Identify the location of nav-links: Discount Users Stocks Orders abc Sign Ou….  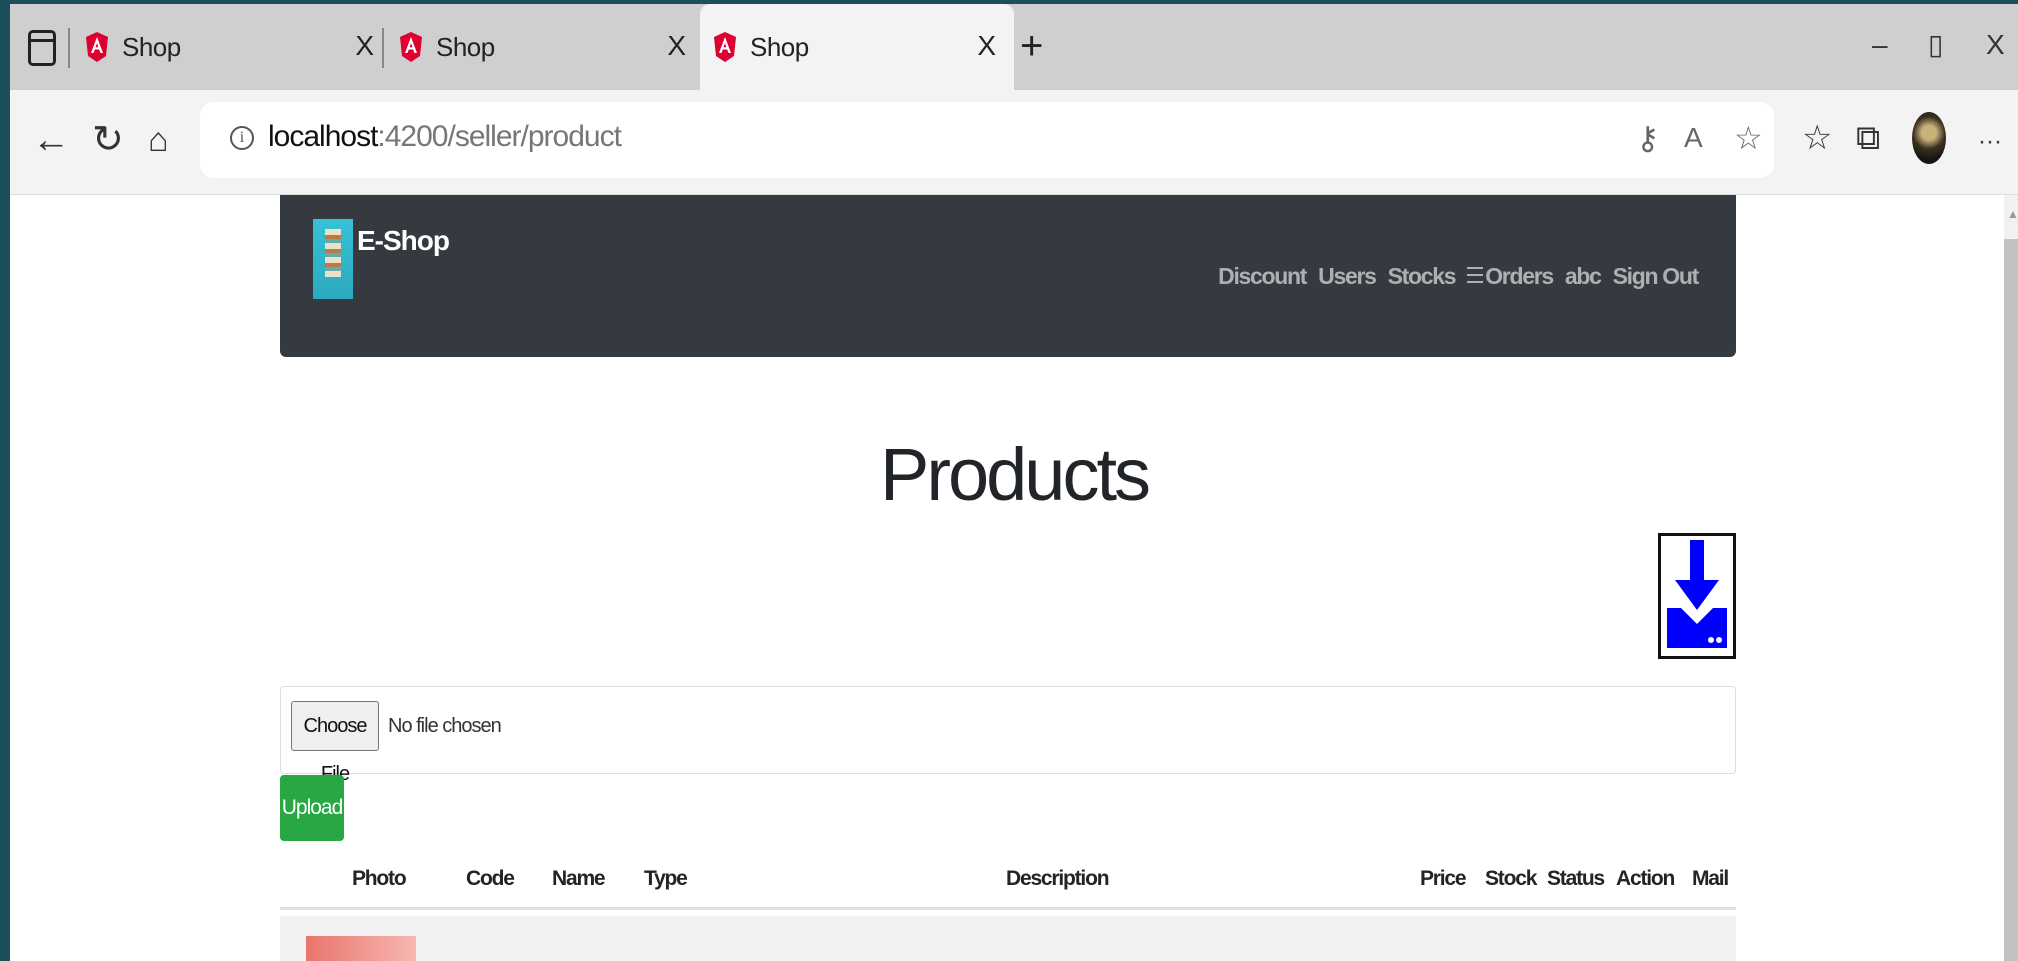
(1459, 276).